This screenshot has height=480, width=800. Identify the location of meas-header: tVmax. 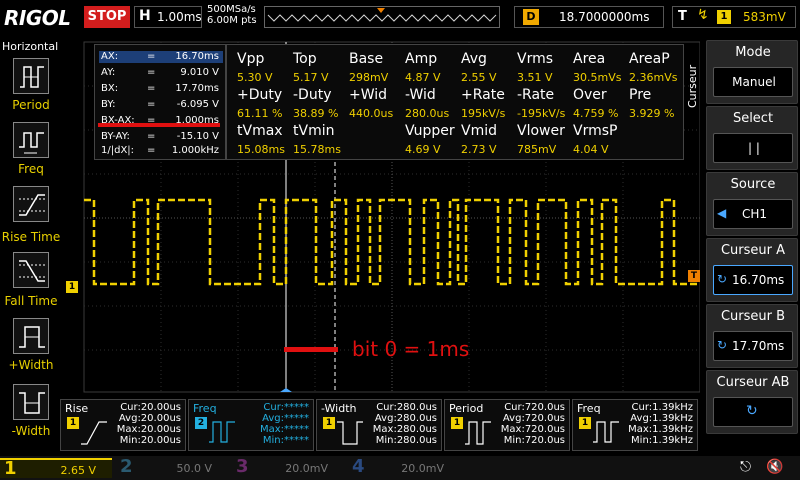
(260, 131).